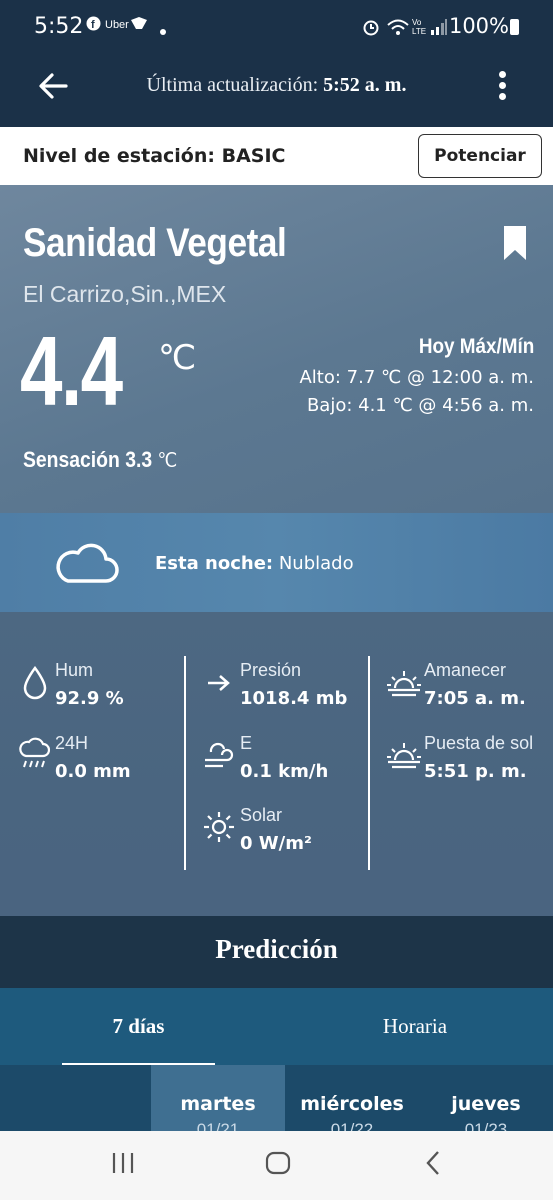  I want to click on tonight-text: Esta noche: Nublado, so click(254, 563).